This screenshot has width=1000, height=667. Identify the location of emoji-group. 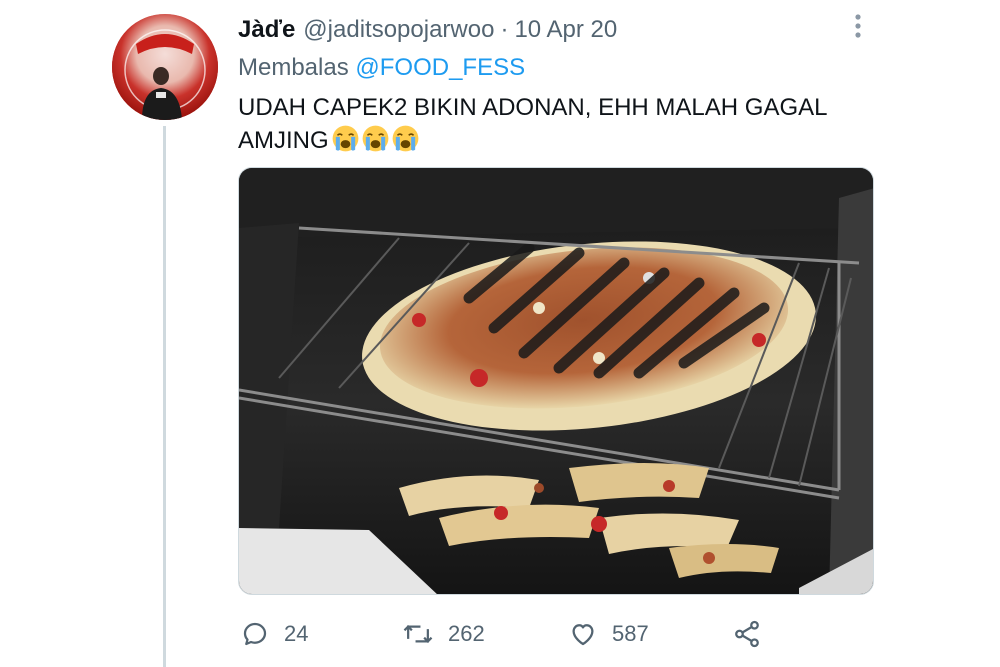
(376, 138).